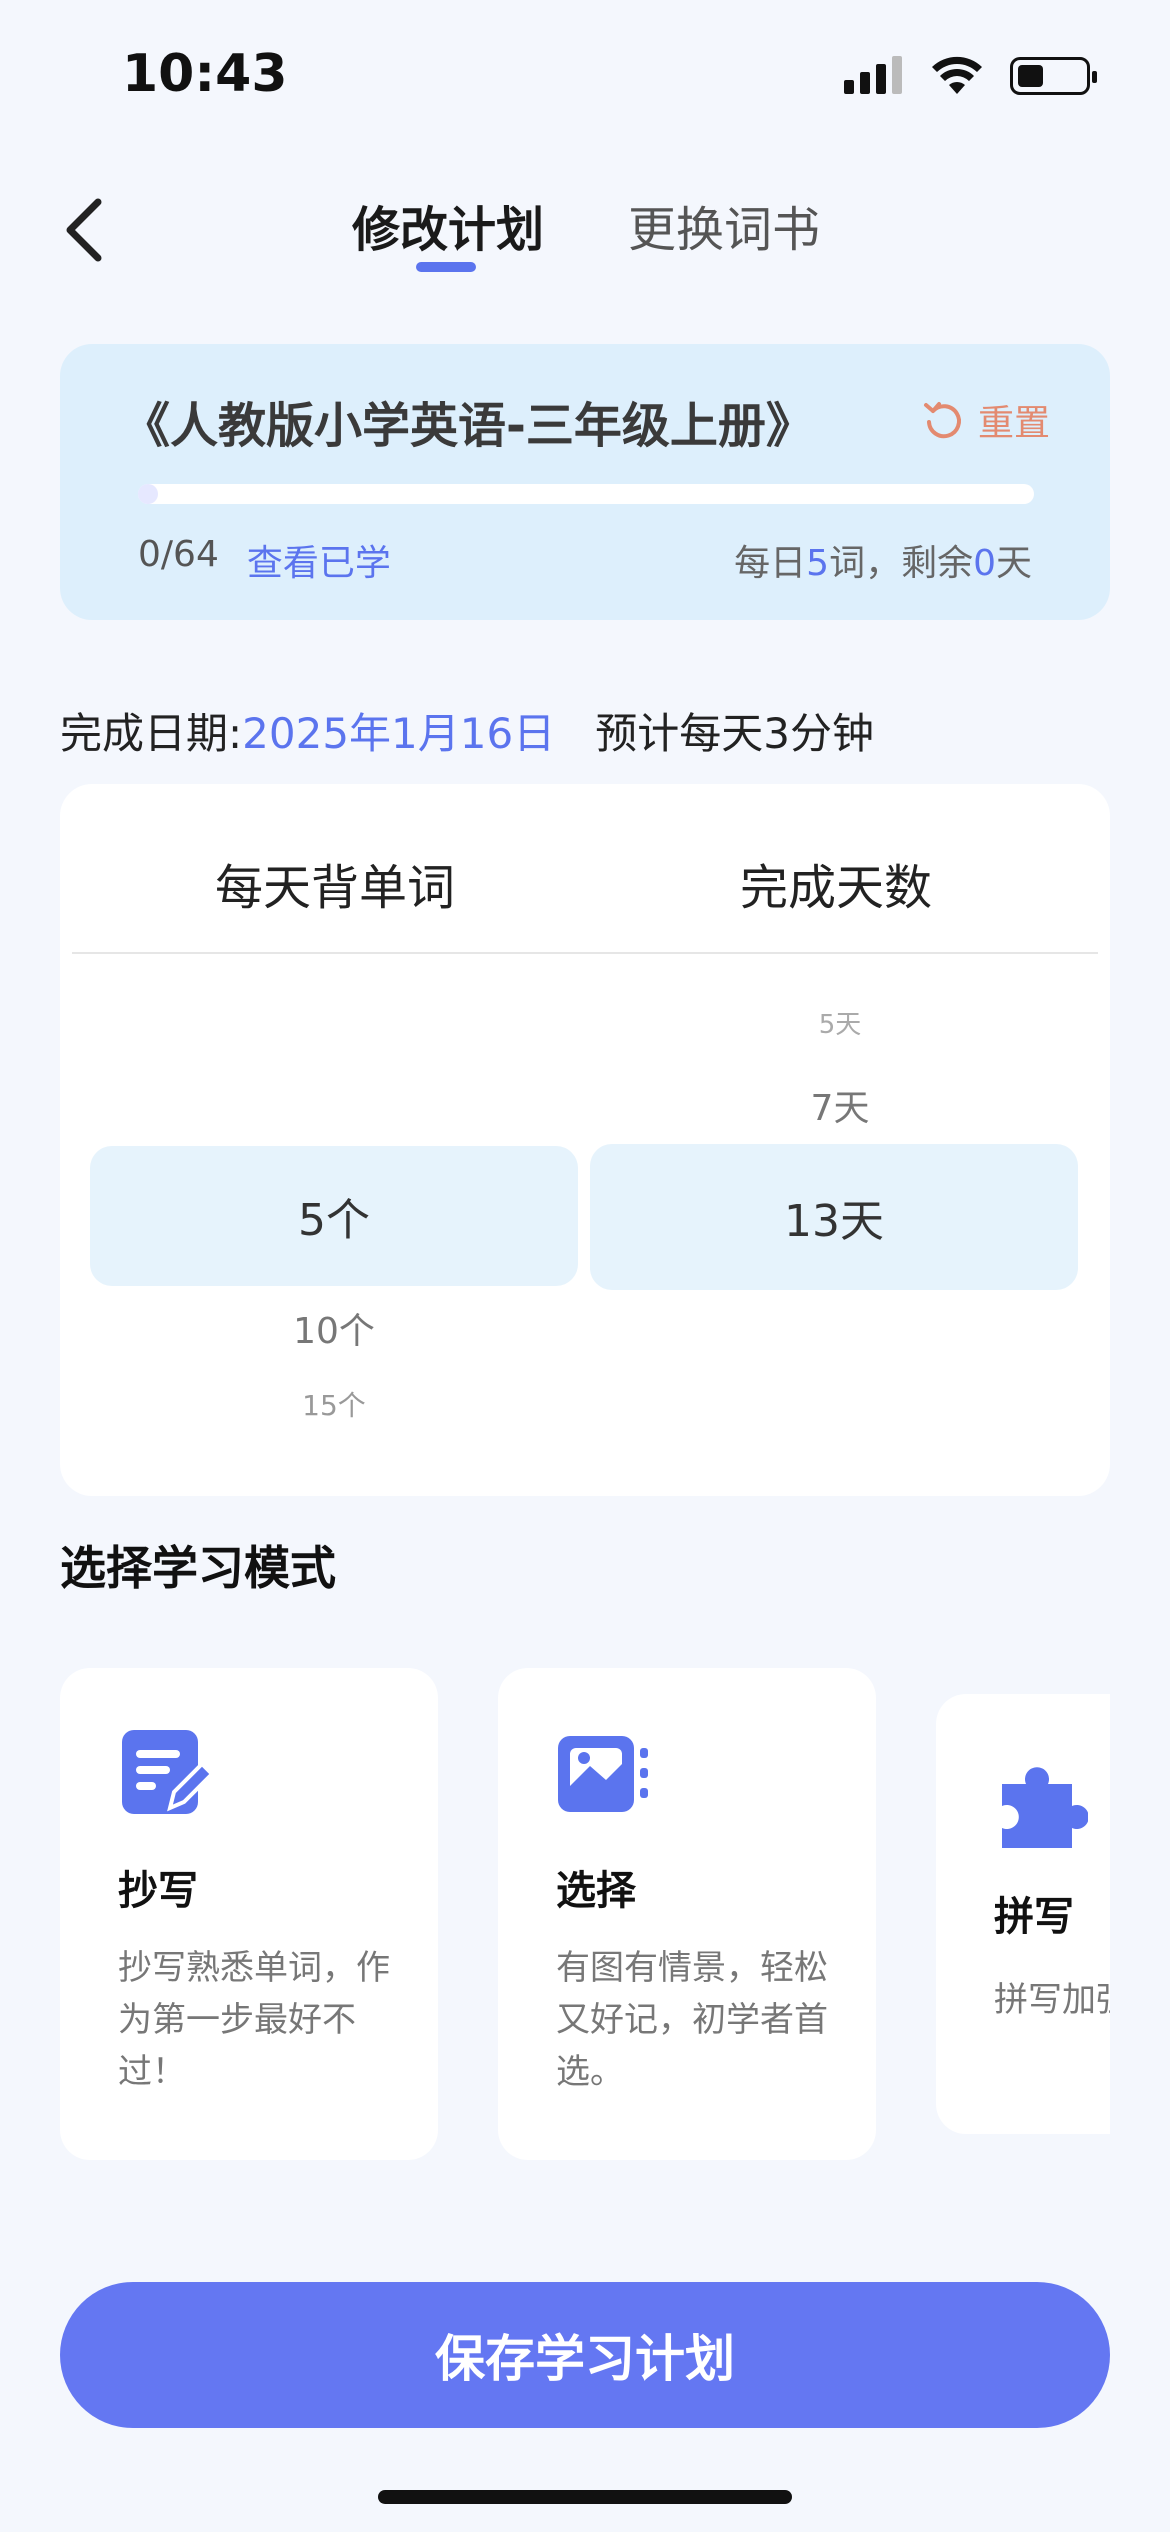 Image resolution: width=1170 pixels, height=2532 pixels. What do you see at coordinates (1052, 2000) in the screenshot?
I see `mode-desc: 拼写加强记忆，可以完全掌握` at bounding box center [1052, 2000].